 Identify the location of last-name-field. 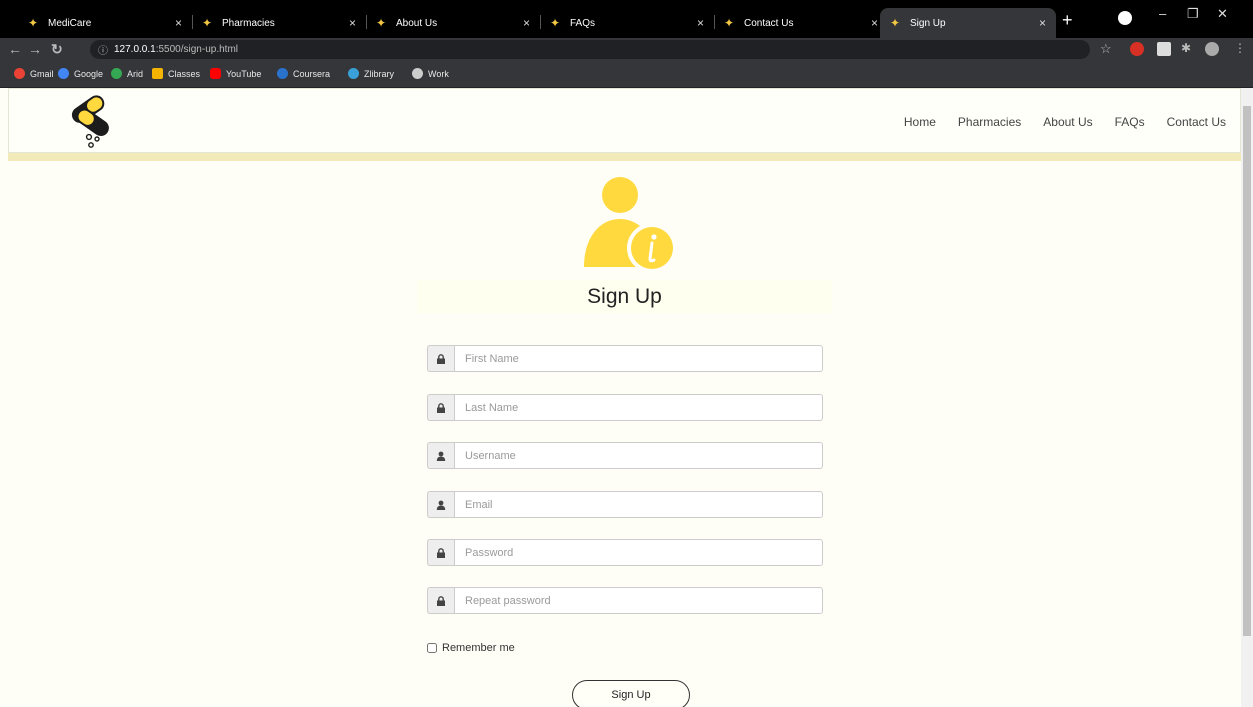
(625, 407).